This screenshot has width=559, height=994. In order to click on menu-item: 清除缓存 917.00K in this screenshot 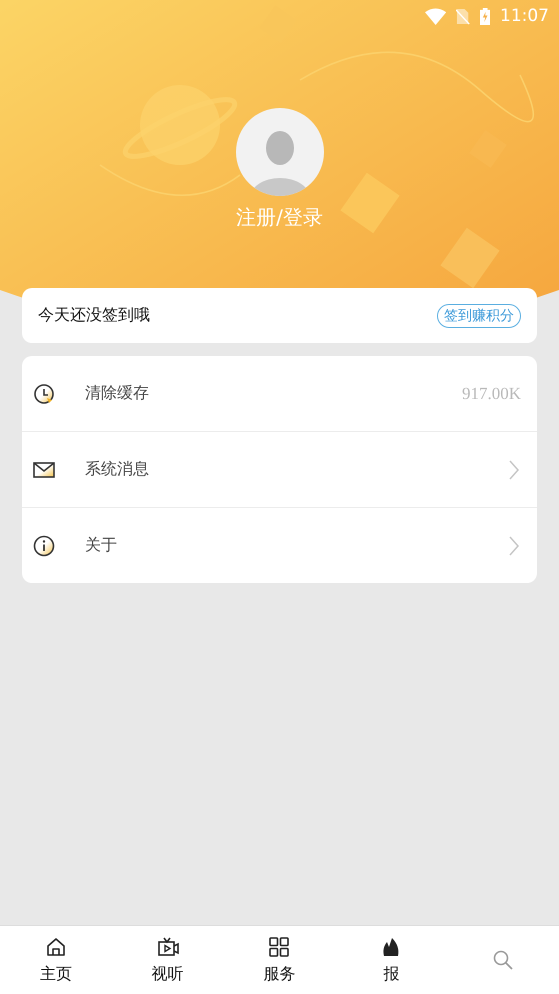, I will do `click(279, 393)`.